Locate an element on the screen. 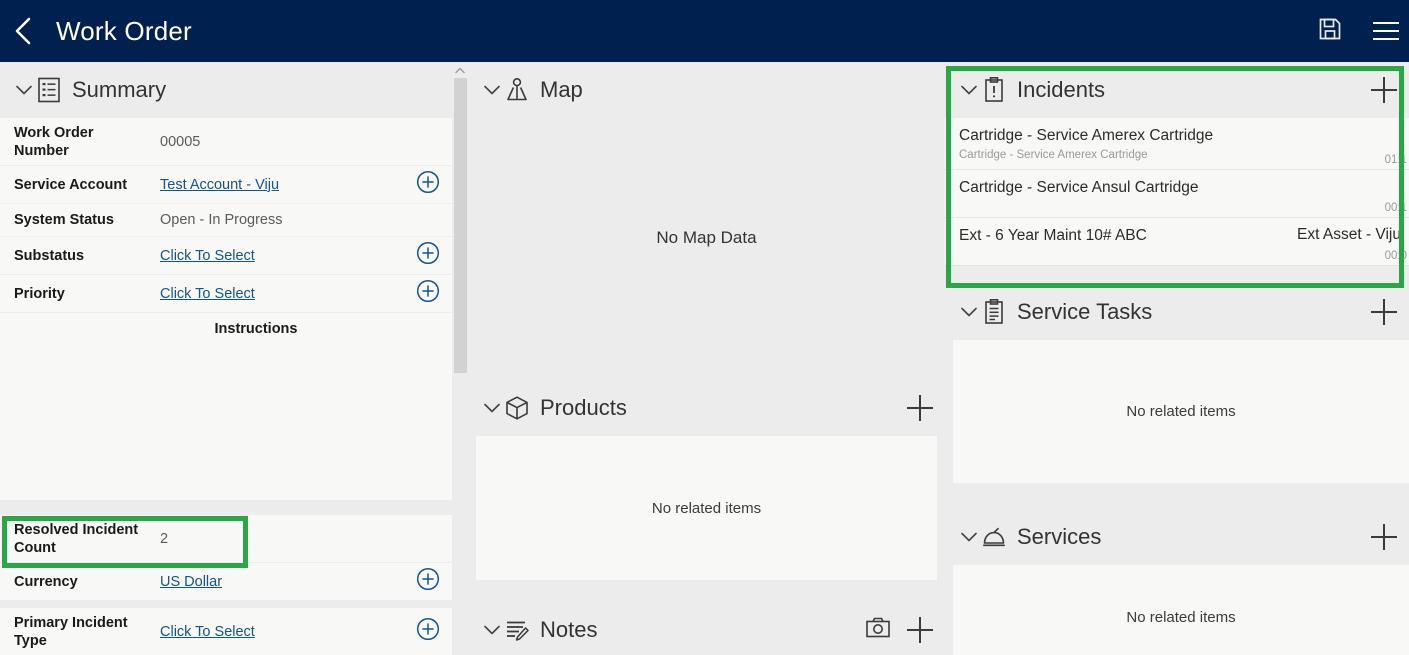 This screenshot has height=655, width=1409. menu-button is located at coordinates (1386, 31).